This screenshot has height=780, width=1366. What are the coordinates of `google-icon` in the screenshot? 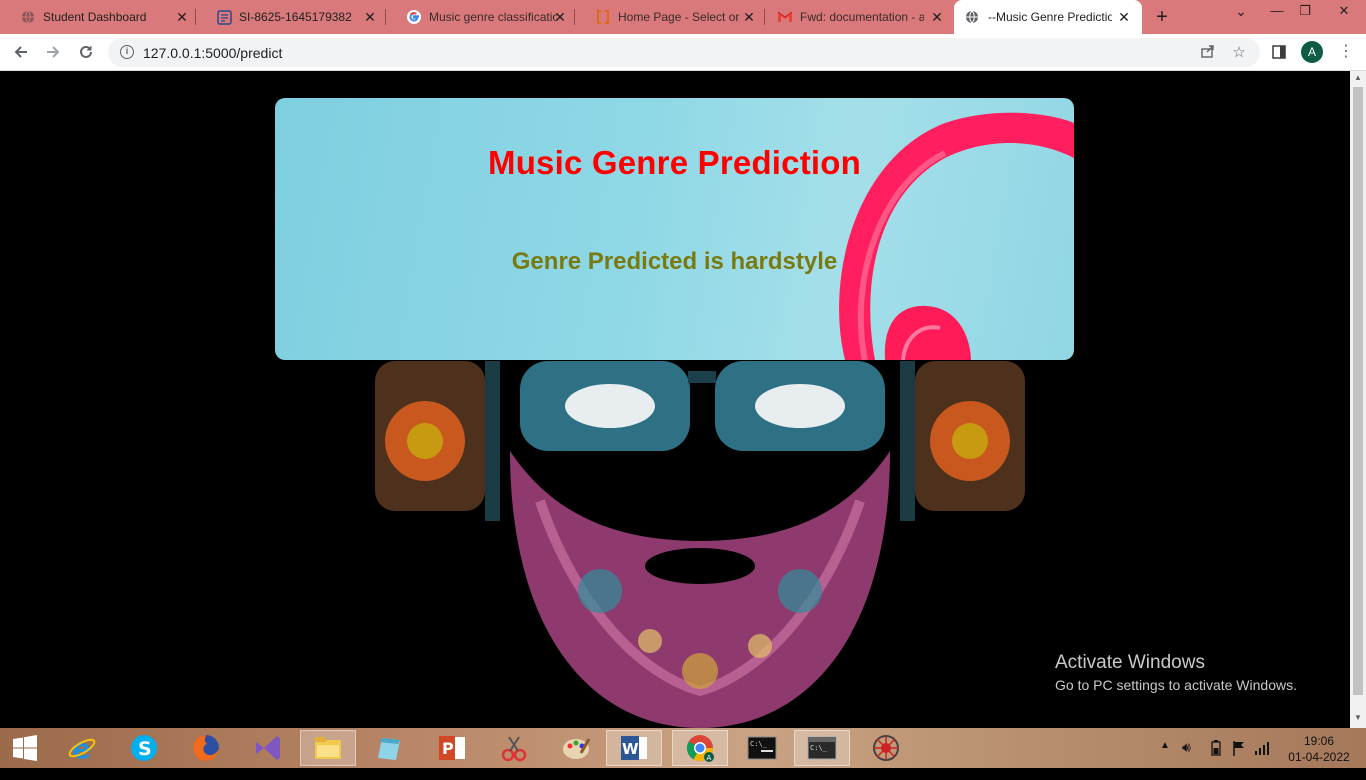 It's located at (414, 17).